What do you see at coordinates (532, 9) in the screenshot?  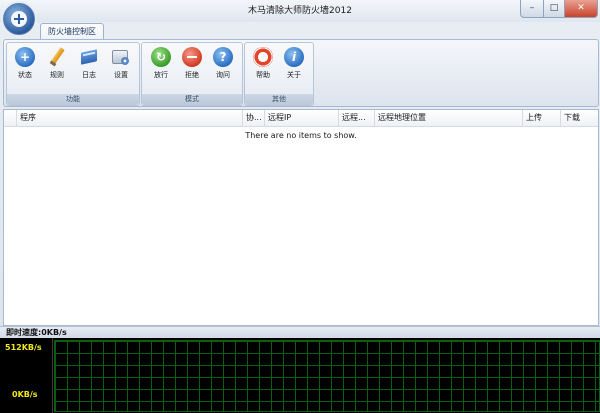 I see `minimize-button: –` at bounding box center [532, 9].